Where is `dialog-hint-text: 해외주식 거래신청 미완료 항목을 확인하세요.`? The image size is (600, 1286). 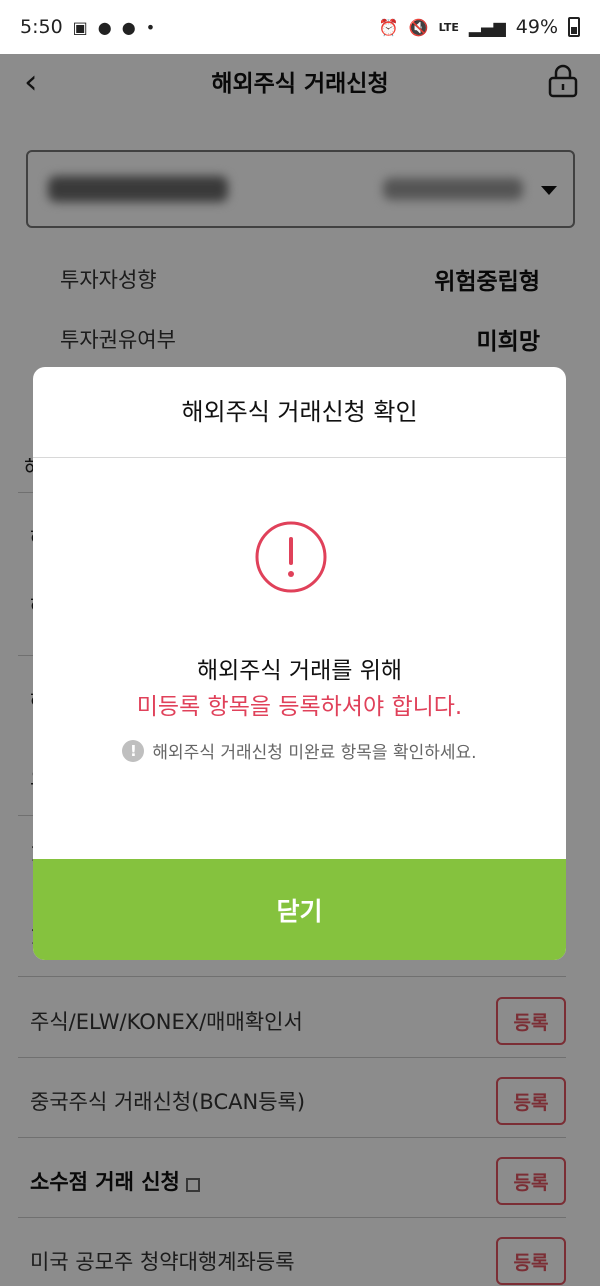 dialog-hint-text: 해외주식 거래신청 미완료 항목을 확인하세요. is located at coordinates (314, 753).